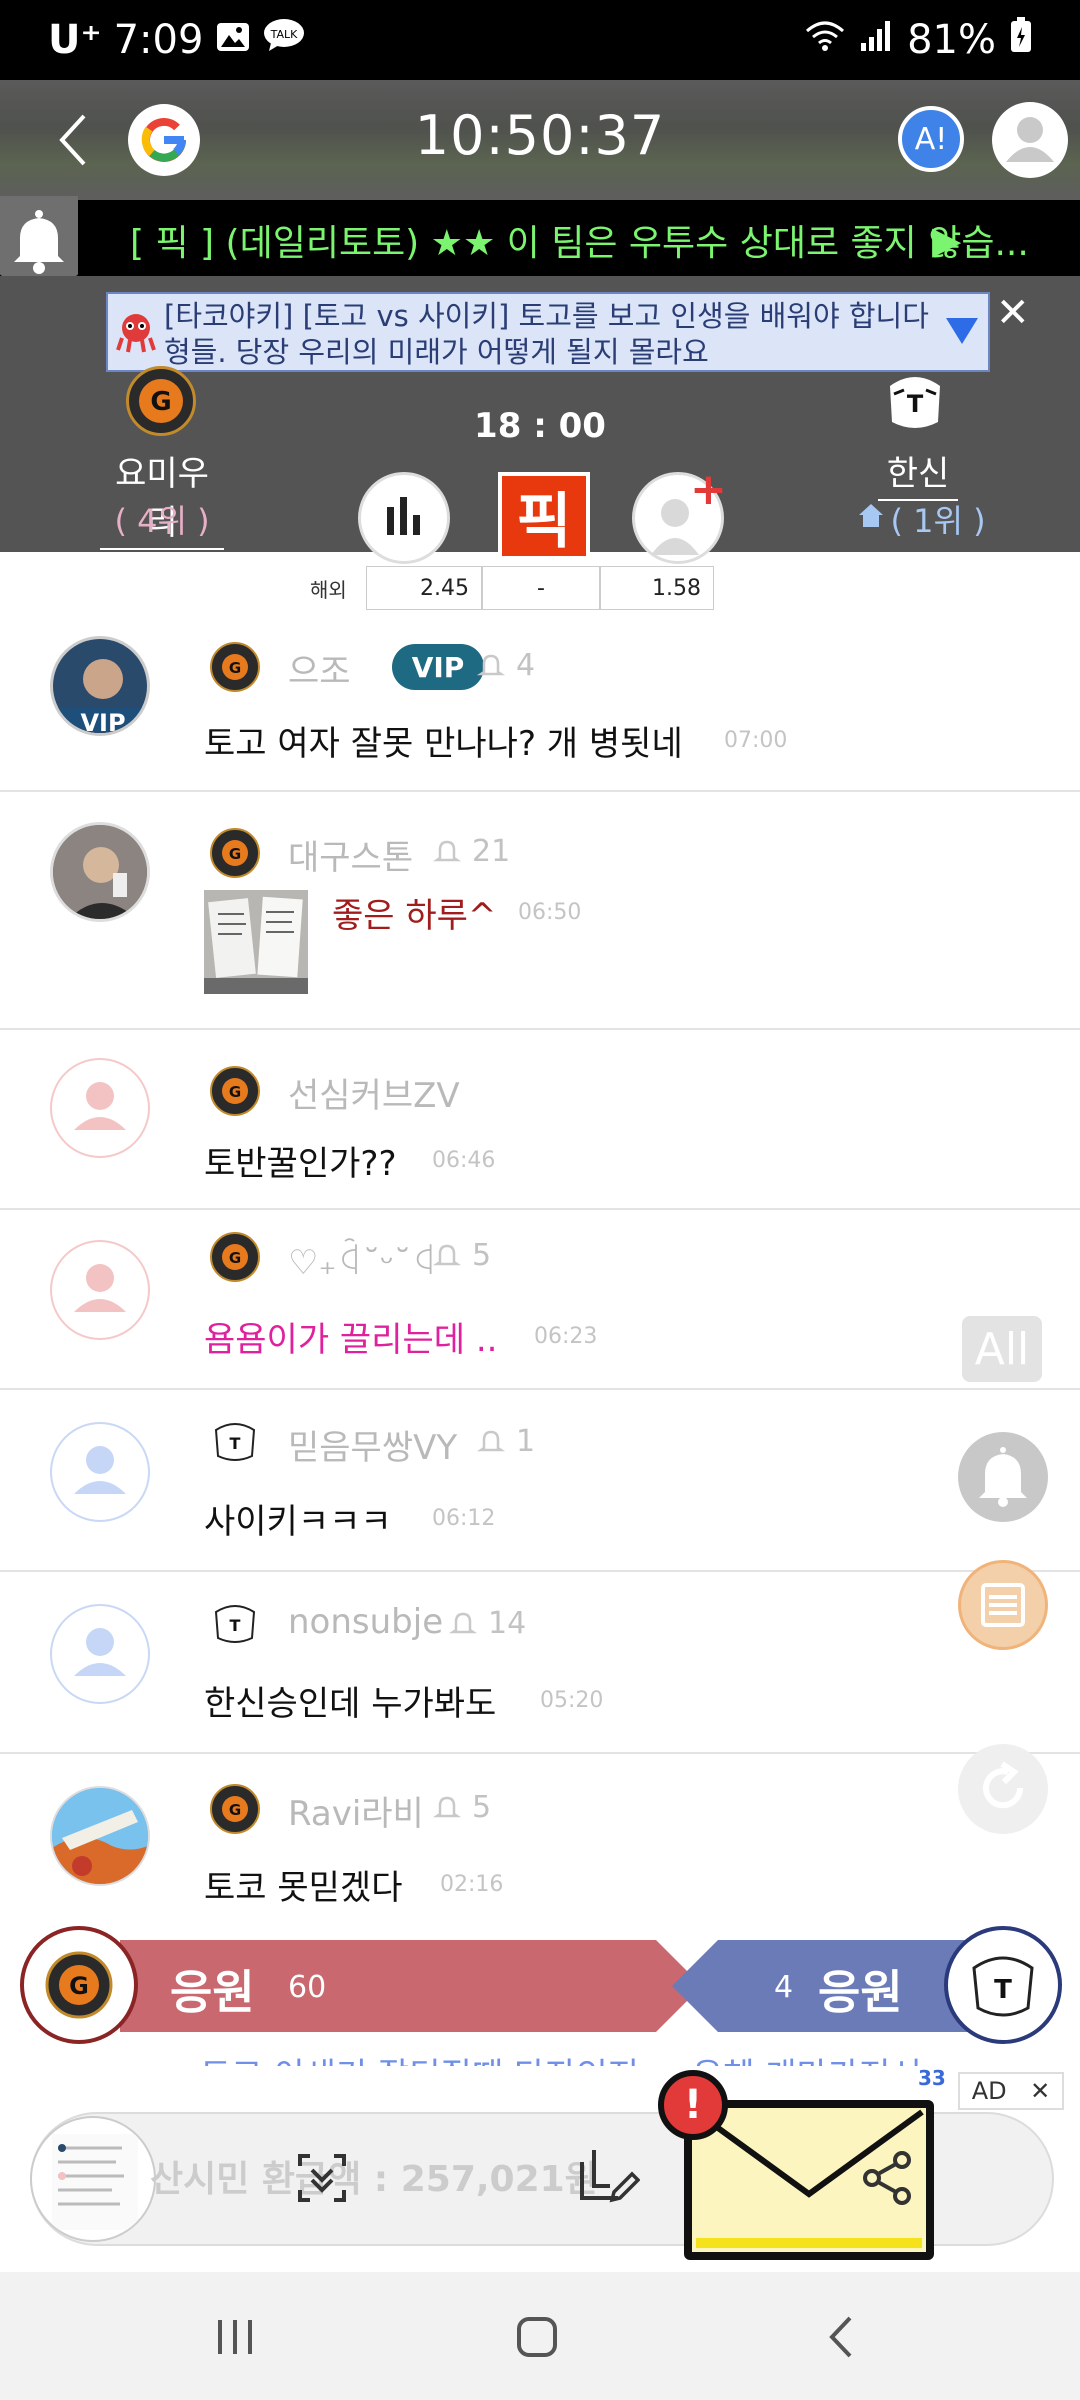  Describe the element at coordinates (537, 2337) in the screenshot. I see `home-nav-icon` at that location.